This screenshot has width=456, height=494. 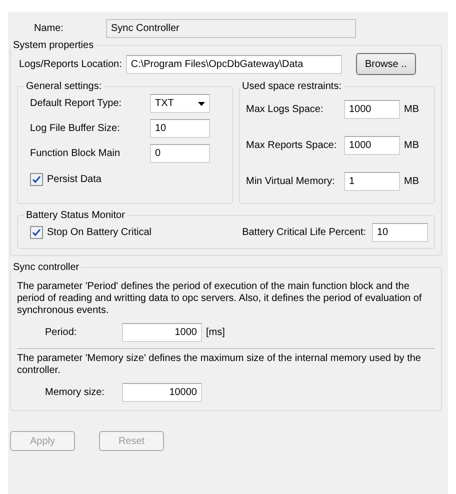 What do you see at coordinates (162, 392) in the screenshot?
I see `memory-size-field: 10000` at bounding box center [162, 392].